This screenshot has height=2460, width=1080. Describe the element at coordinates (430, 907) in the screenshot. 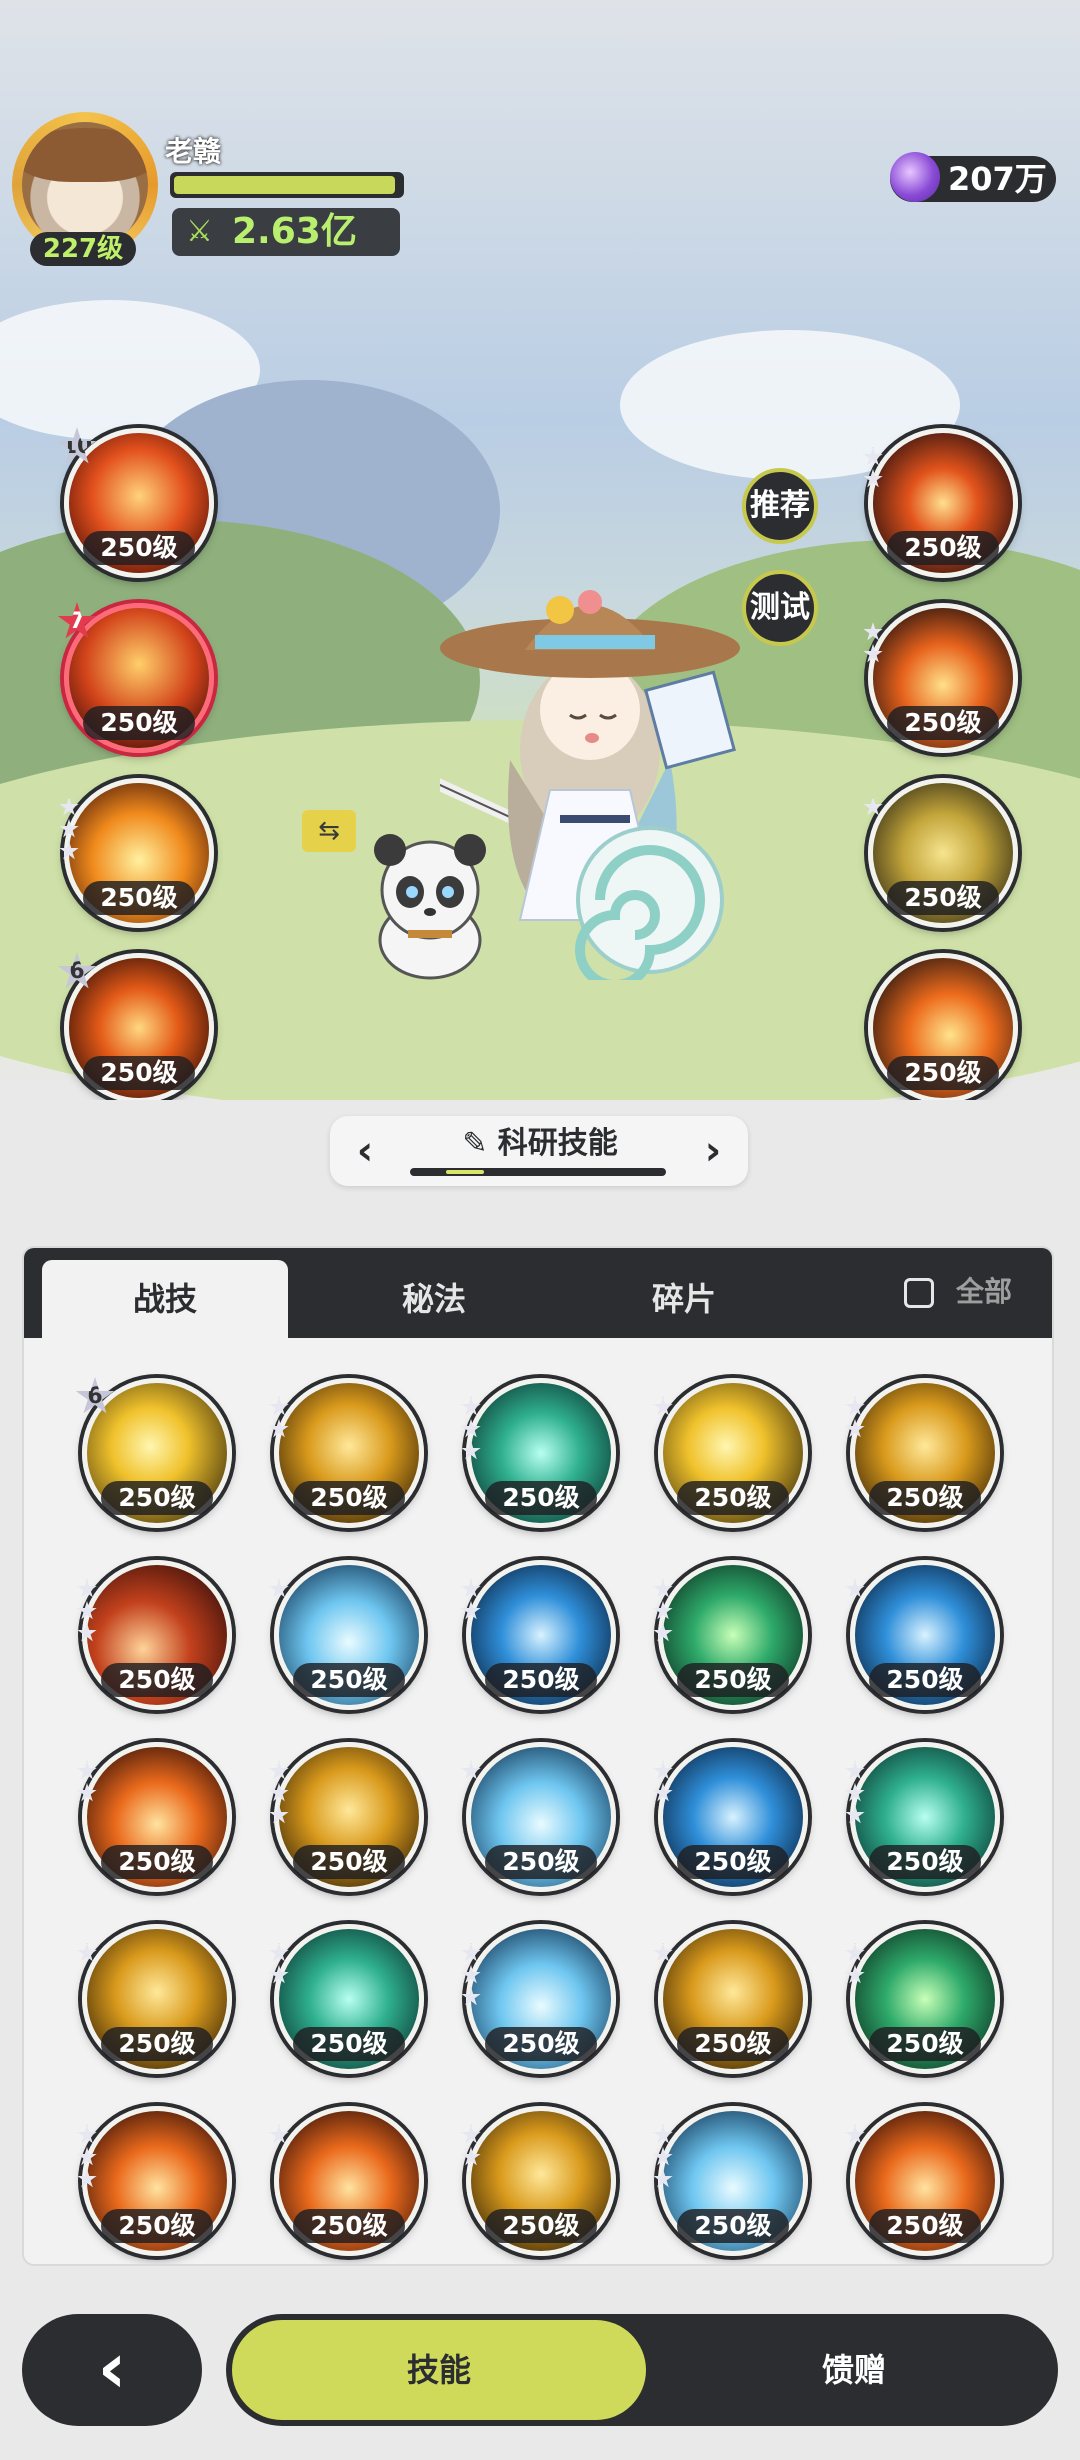

I see `panda-pet` at that location.